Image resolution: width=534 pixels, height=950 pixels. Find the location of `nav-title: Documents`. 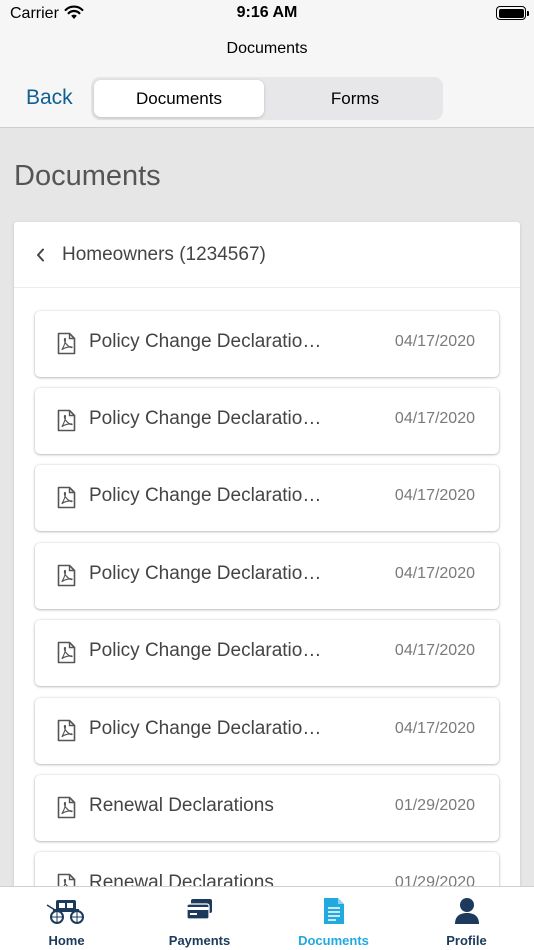

nav-title: Documents is located at coordinates (267, 48).